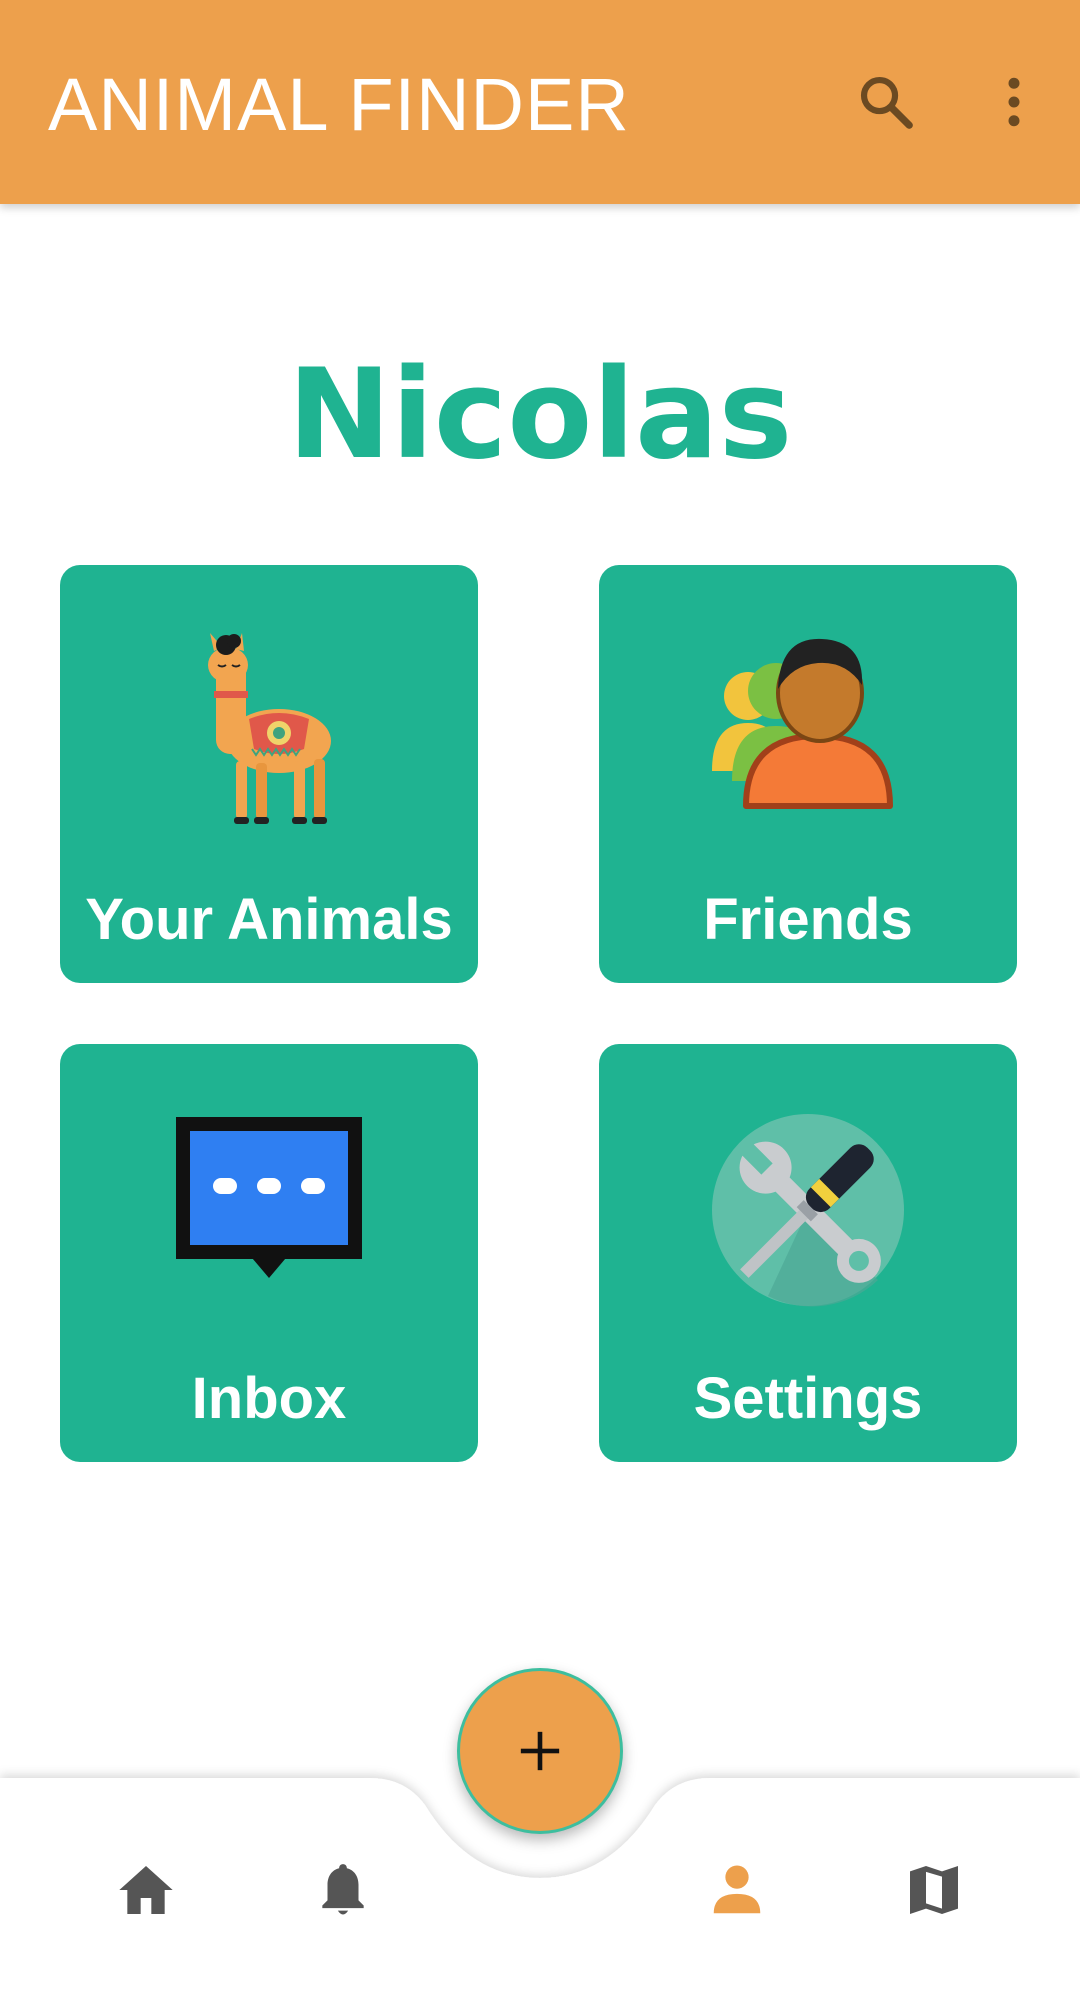 The height and width of the screenshot is (2009, 1080). I want to click on nav-map, so click(934, 1890).